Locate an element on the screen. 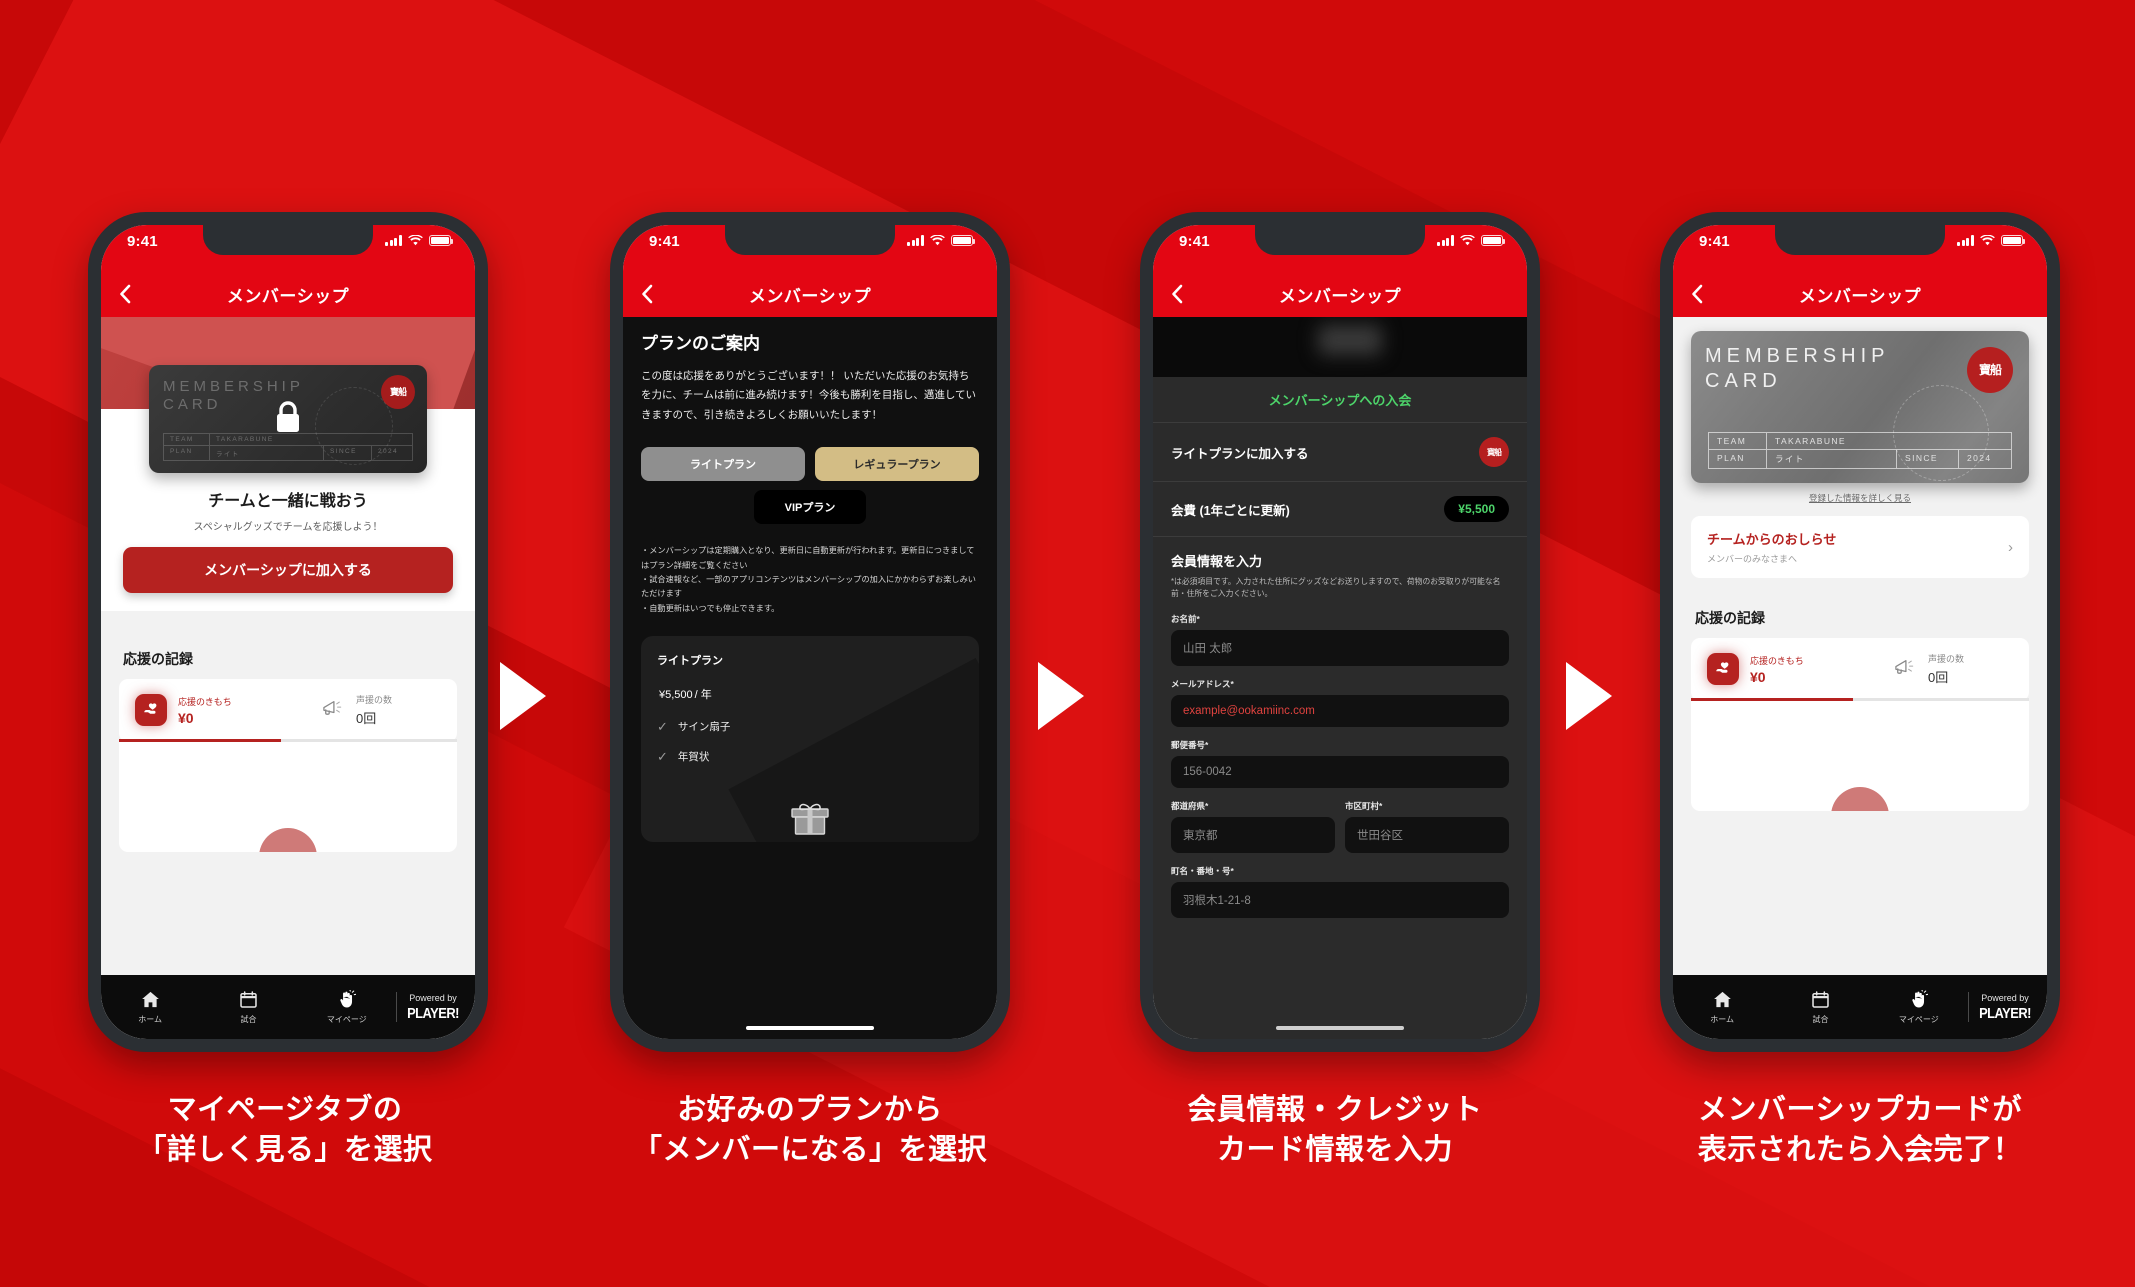 This screenshot has width=2135, height=1287. caption-line-2: 「メンバーになる」を選択 is located at coordinates (809, 1150).